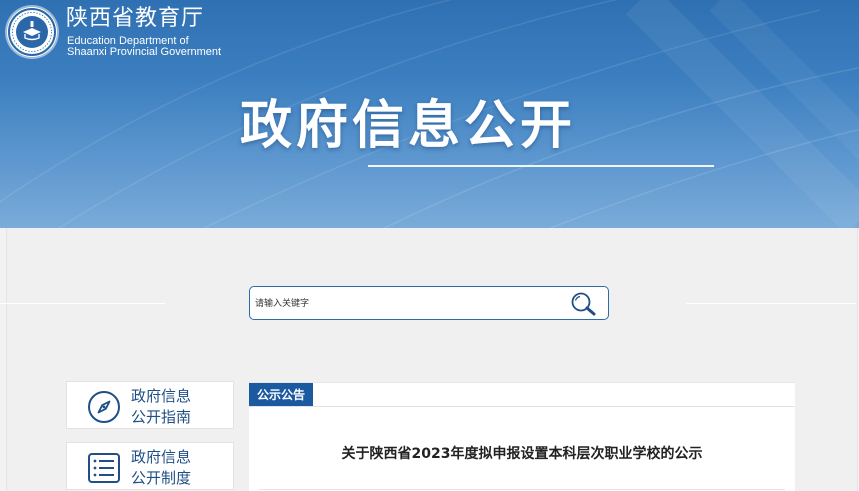  I want to click on search-icon, so click(584, 304).